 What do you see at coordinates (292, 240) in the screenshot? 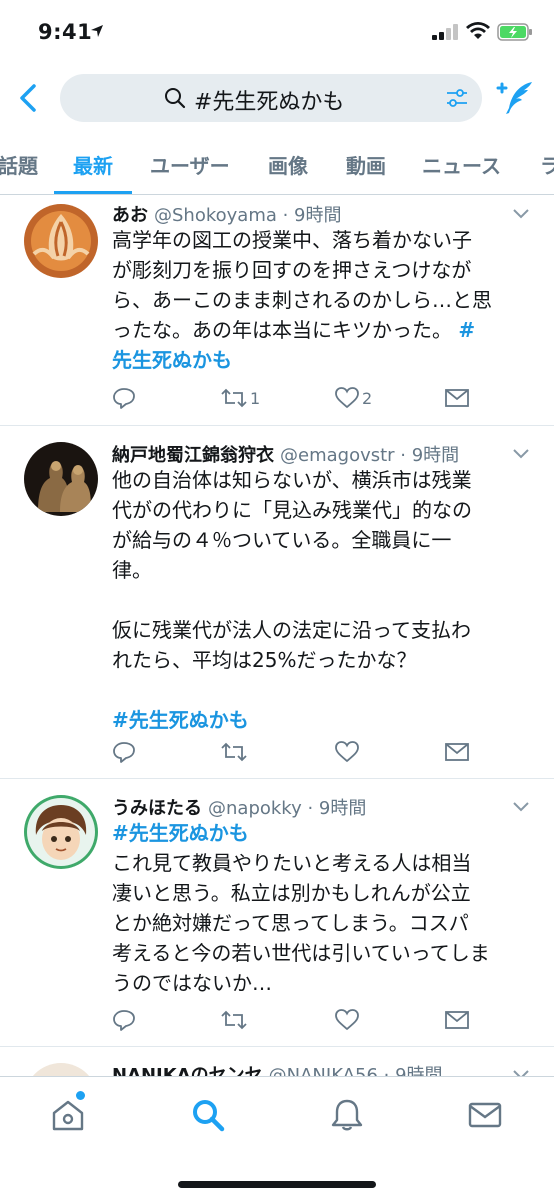
I see `tweet-line: 高学年の図工の授業中、落ち着かない子` at bounding box center [292, 240].